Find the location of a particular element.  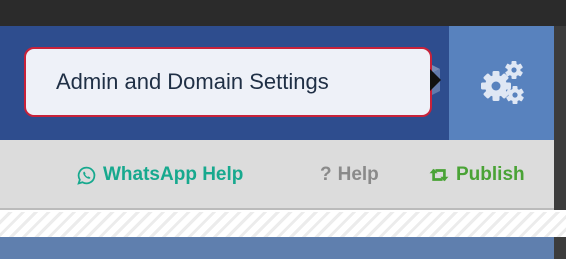

publish-label: Publish is located at coordinates (490, 174).